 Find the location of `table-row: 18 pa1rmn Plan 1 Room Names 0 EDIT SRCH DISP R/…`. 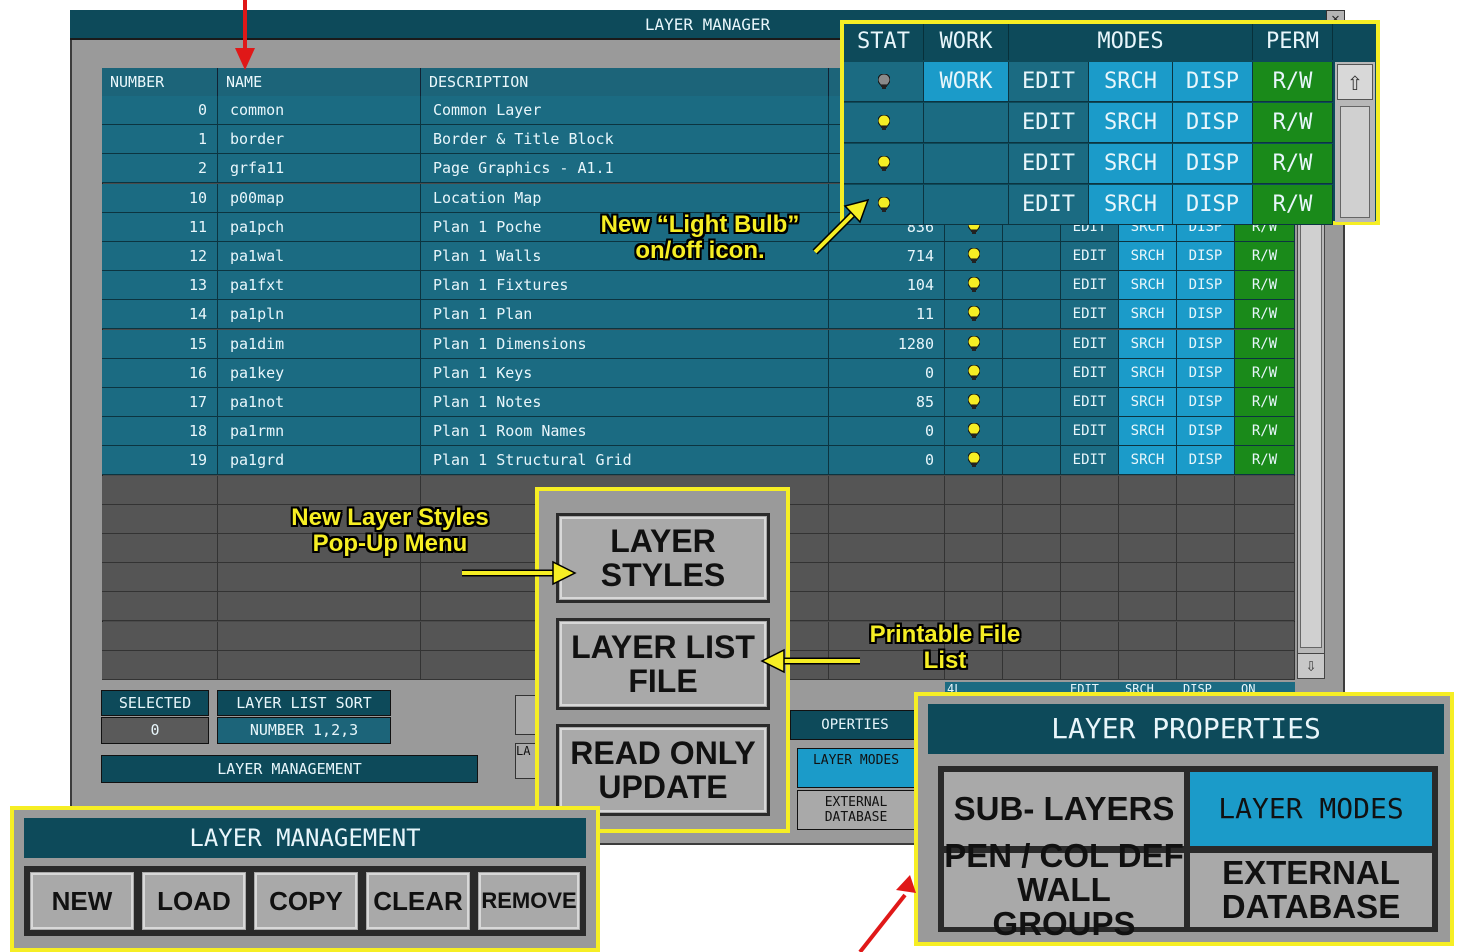

table-row: 18 pa1rmn Plan 1 Room Names 0 EDIT SRCH DISP R/… is located at coordinates (698, 432).